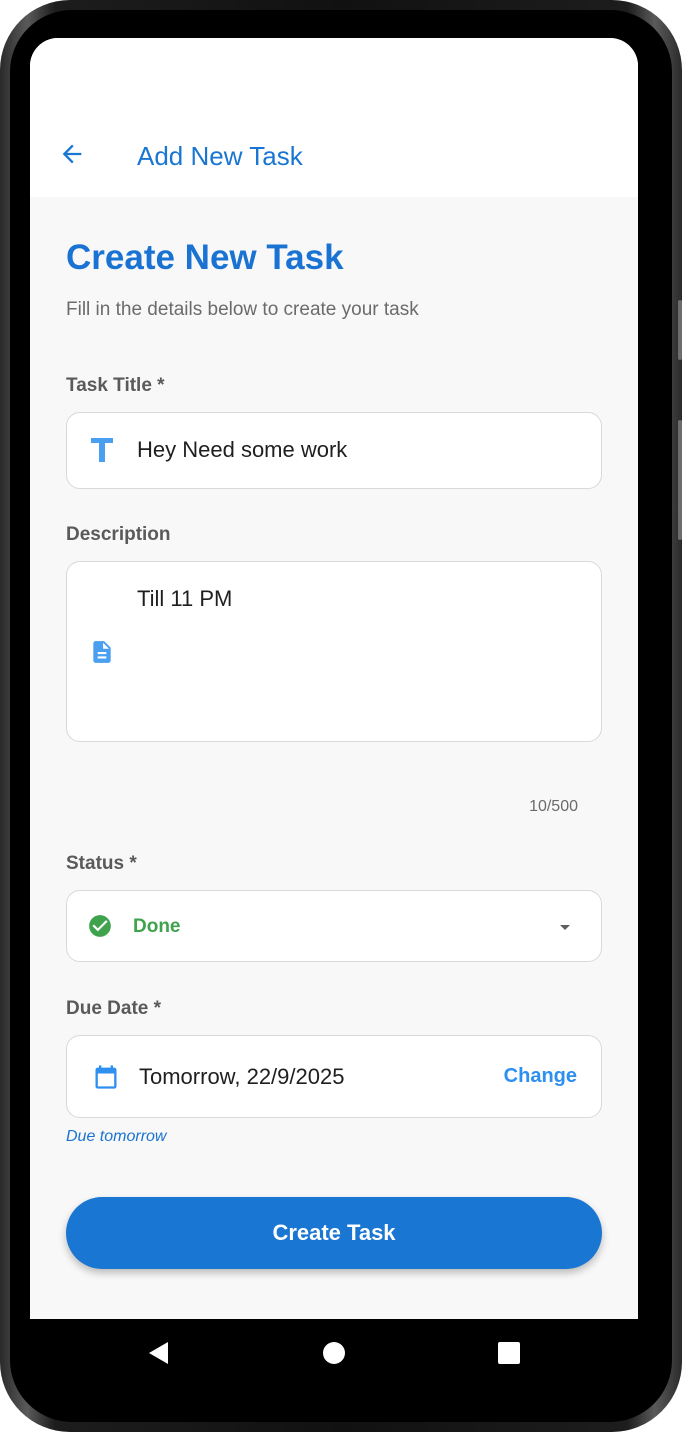 Image resolution: width=682 pixels, height=1432 pixels. Describe the element at coordinates (565, 927) in the screenshot. I see `dropdown-arrow-icon` at that location.